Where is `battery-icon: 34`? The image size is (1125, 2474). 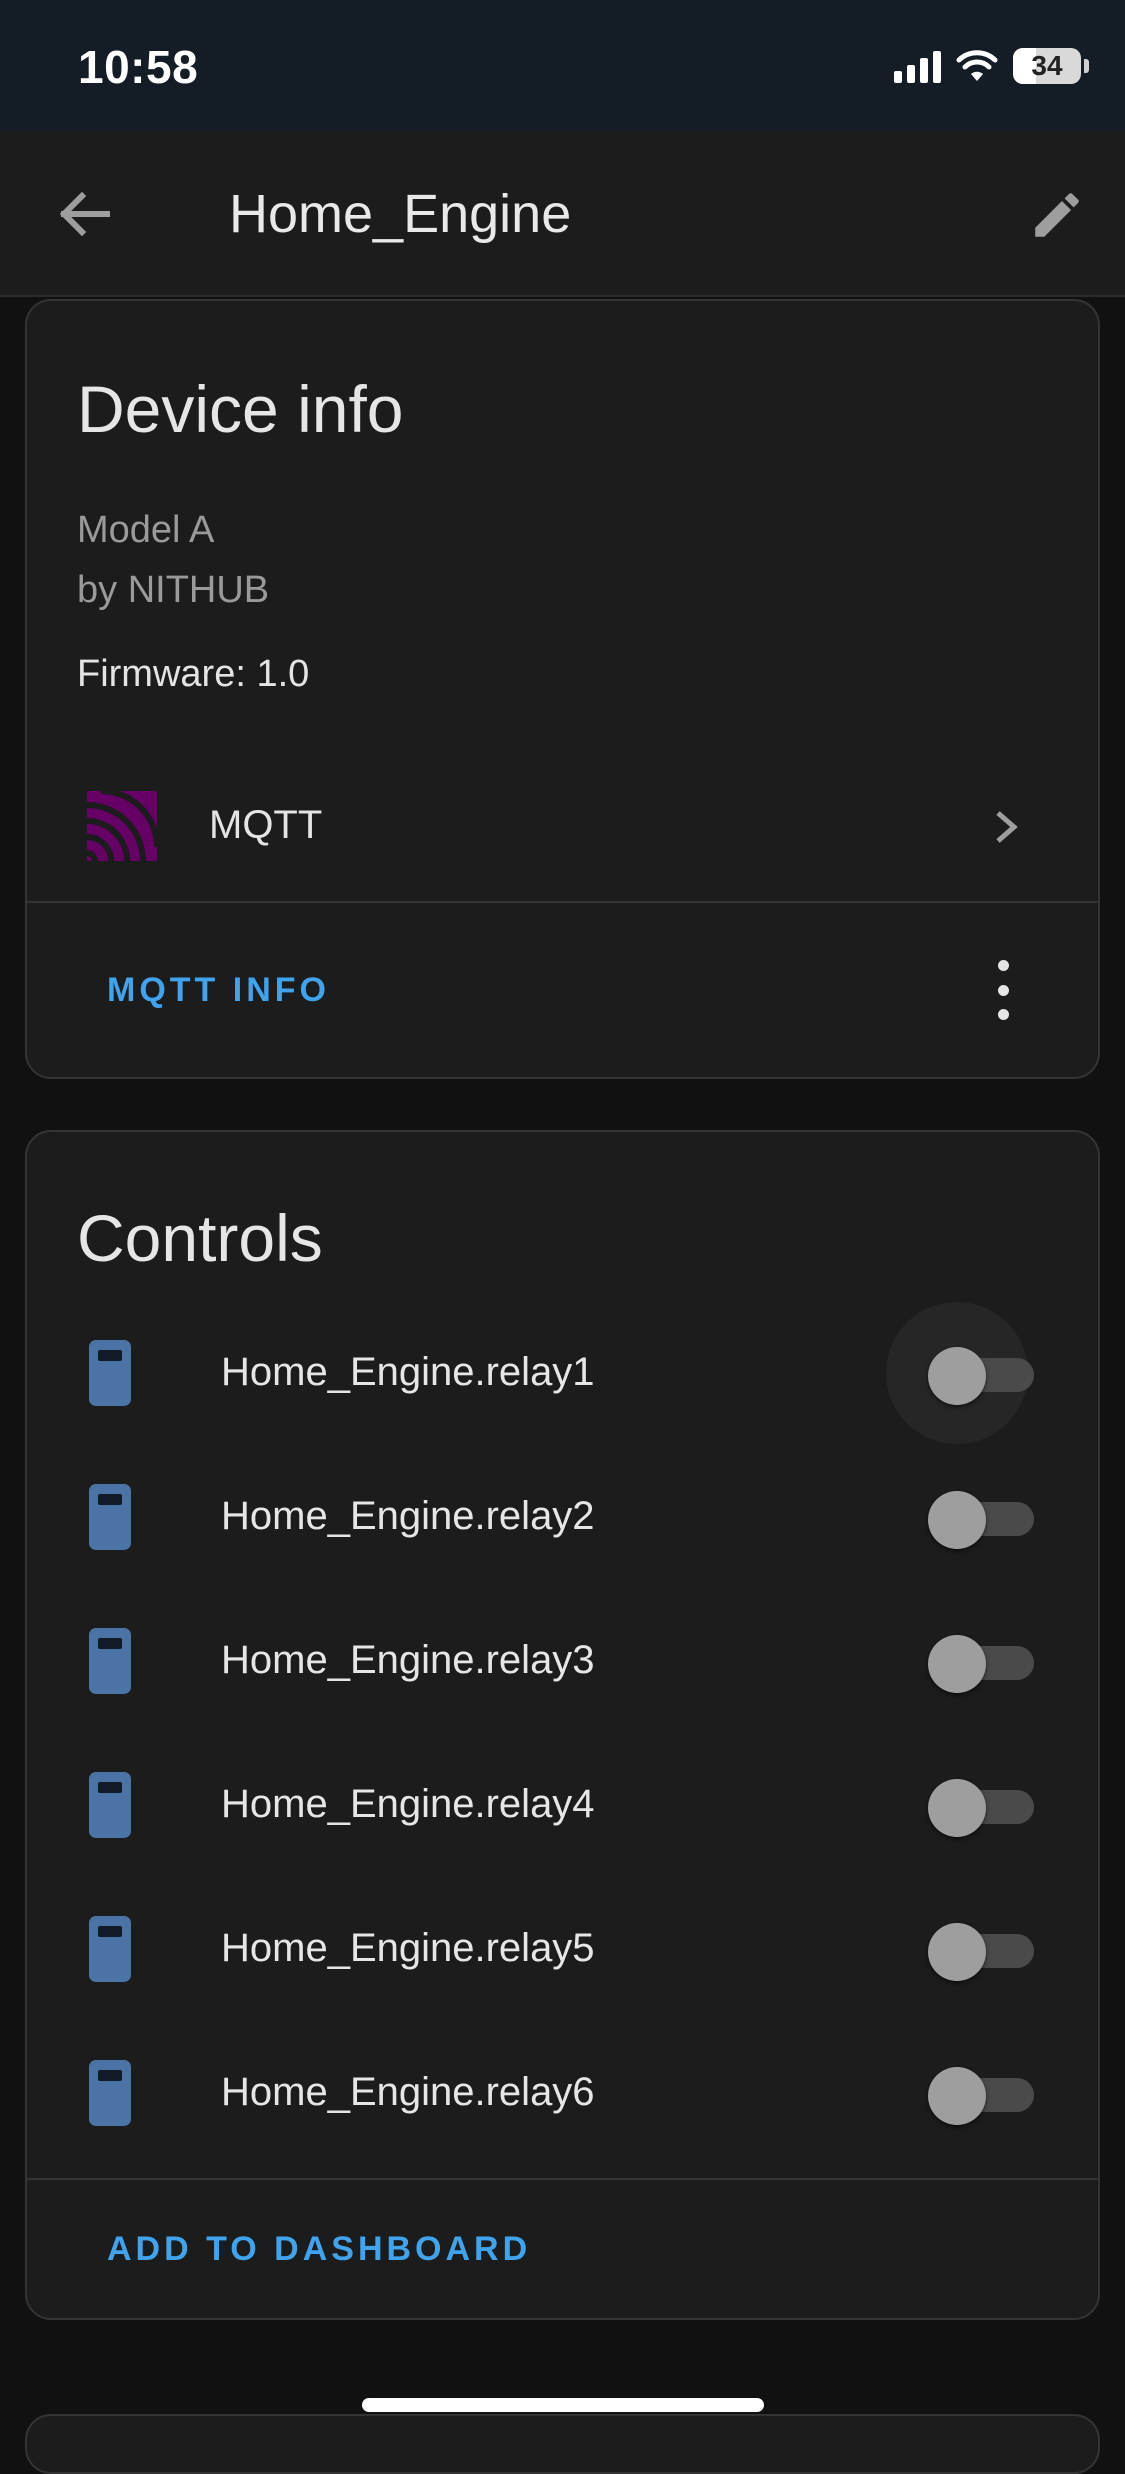
battery-icon: 34 is located at coordinates (1051, 66).